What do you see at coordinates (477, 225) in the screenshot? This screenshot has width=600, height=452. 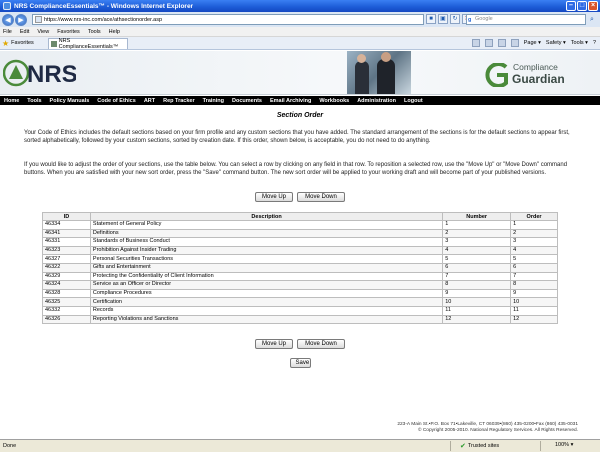 I see `cell-number: 1` at bounding box center [477, 225].